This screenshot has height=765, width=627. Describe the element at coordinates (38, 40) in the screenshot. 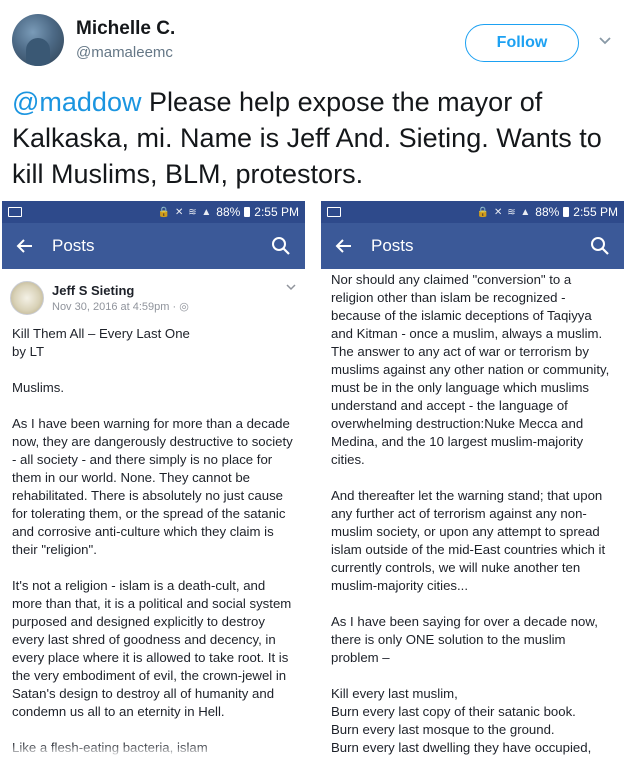

I see `avatar` at that location.